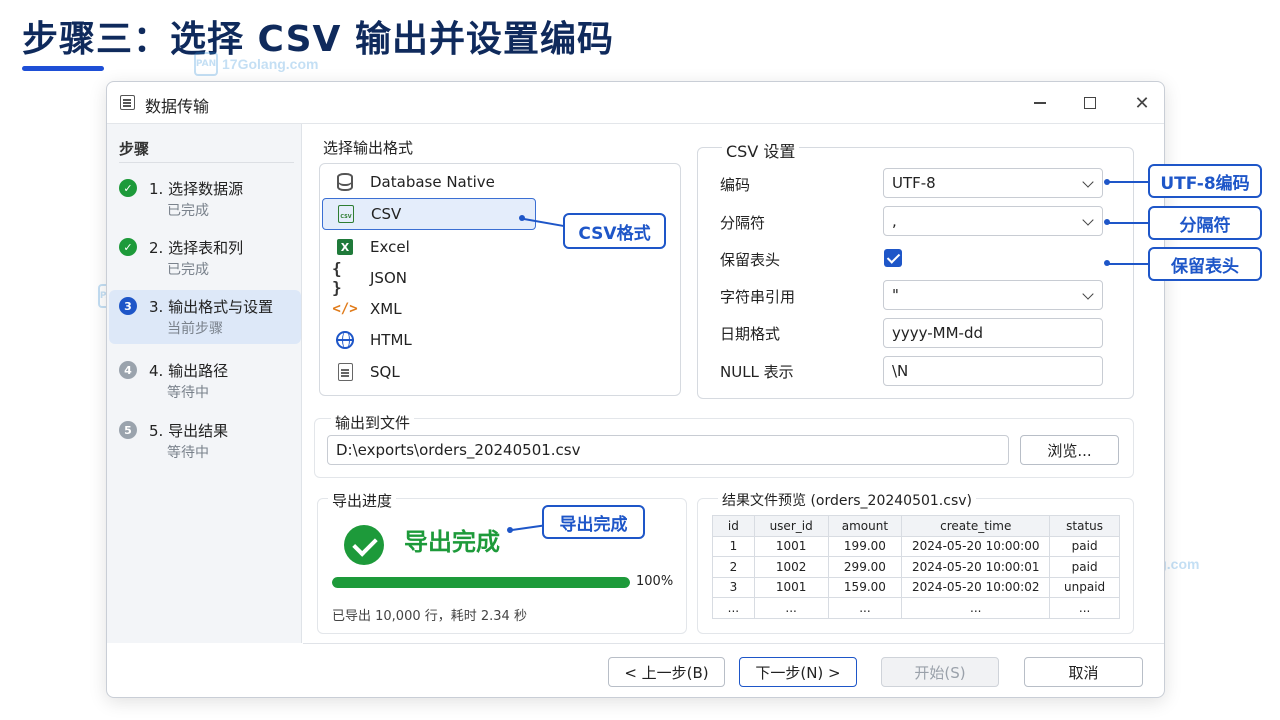 The image size is (1280, 720). What do you see at coordinates (391, 340) in the screenshot?
I see `format-item-label: HTML` at bounding box center [391, 340].